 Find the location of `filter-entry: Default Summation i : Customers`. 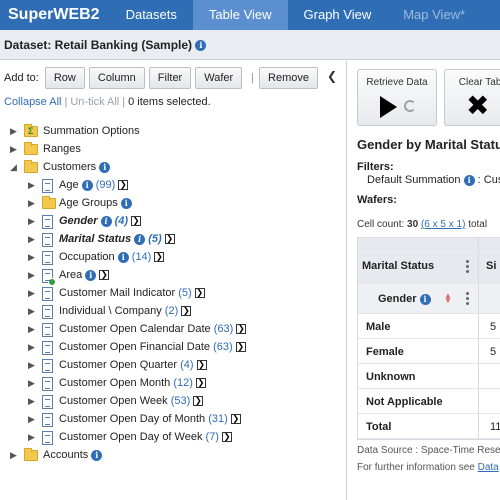

filter-entry: Default Summation i : Customers is located at coordinates (433, 180).